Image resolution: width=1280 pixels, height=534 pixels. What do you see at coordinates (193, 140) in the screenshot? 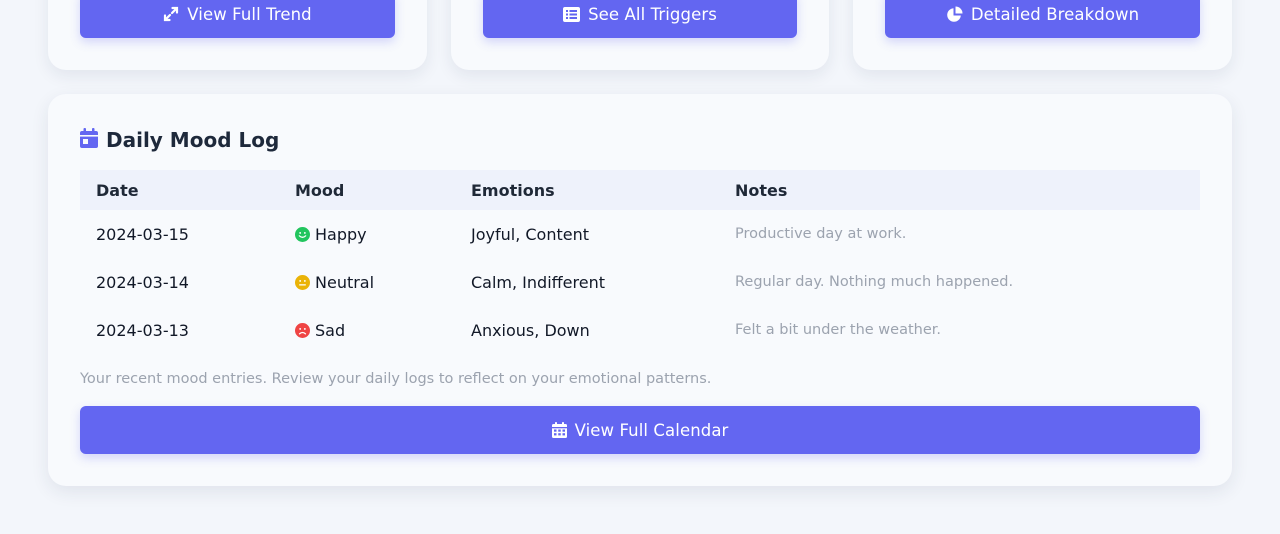
I see `page-title: Daily Mood Log` at bounding box center [193, 140].